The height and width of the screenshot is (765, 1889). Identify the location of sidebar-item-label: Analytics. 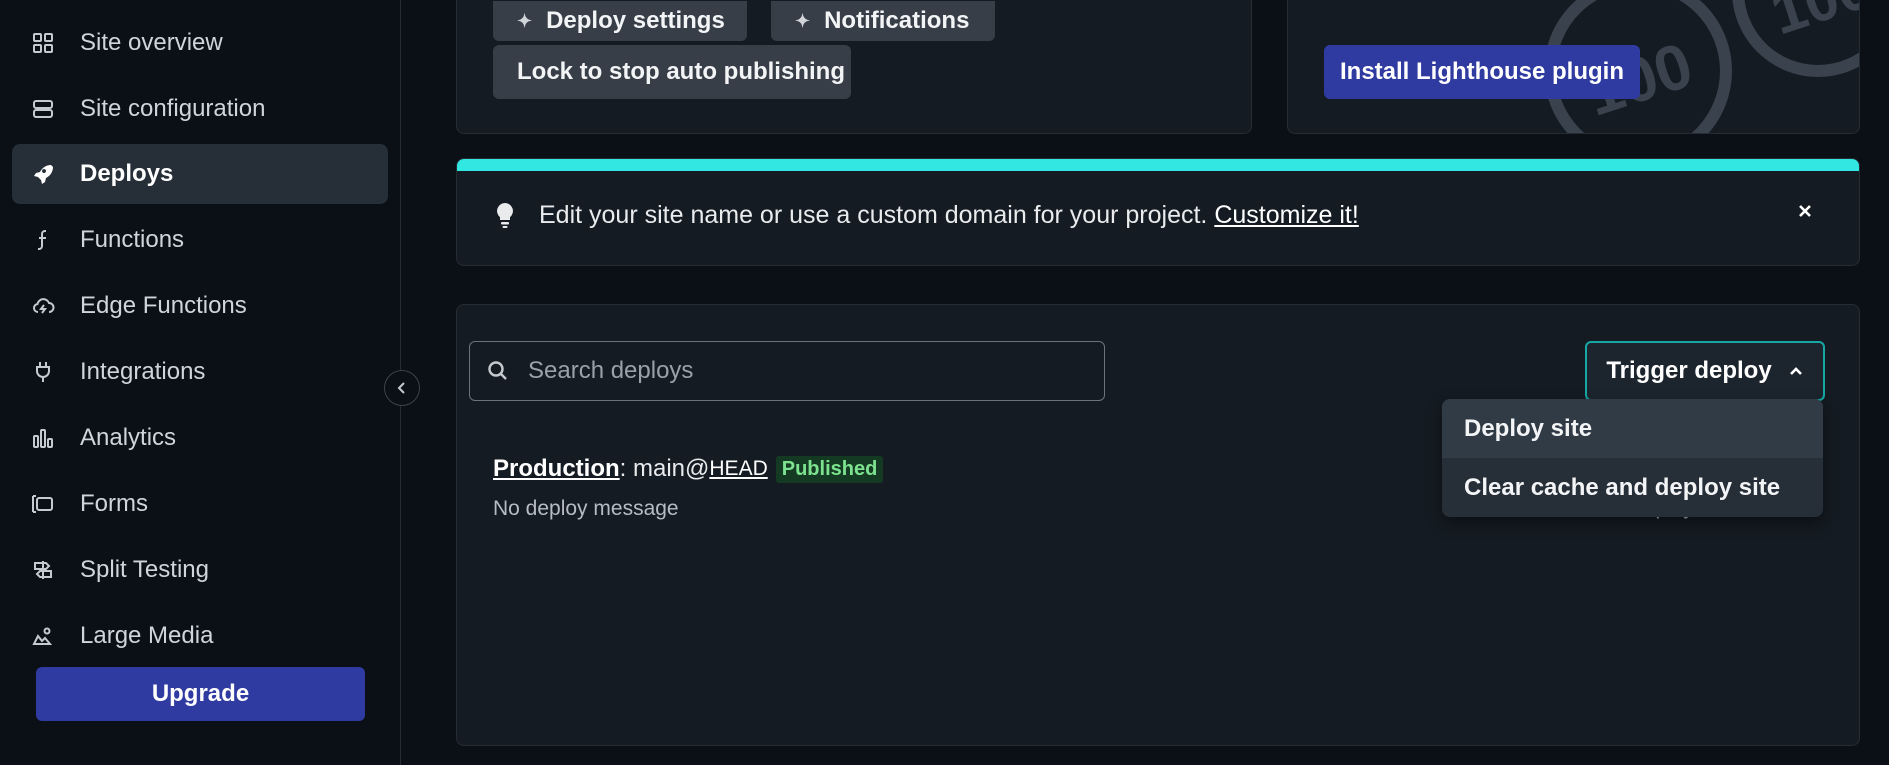
(128, 437).